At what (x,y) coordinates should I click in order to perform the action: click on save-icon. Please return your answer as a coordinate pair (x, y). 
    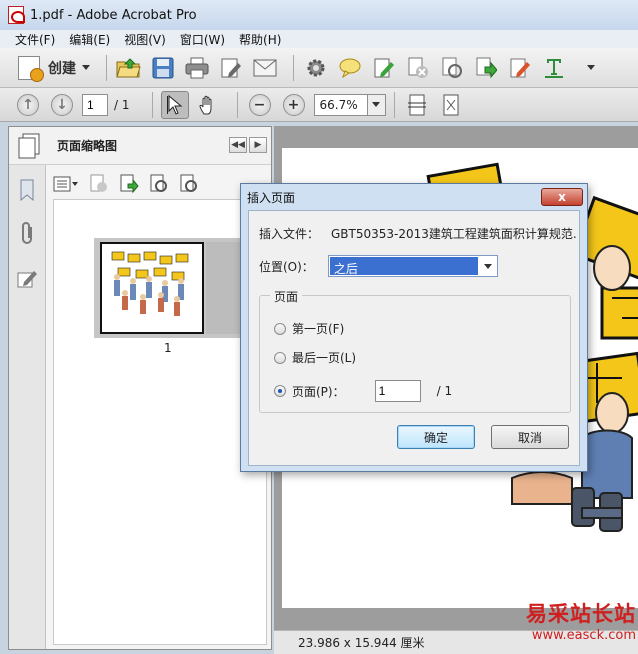
    Looking at the image, I should click on (163, 67).